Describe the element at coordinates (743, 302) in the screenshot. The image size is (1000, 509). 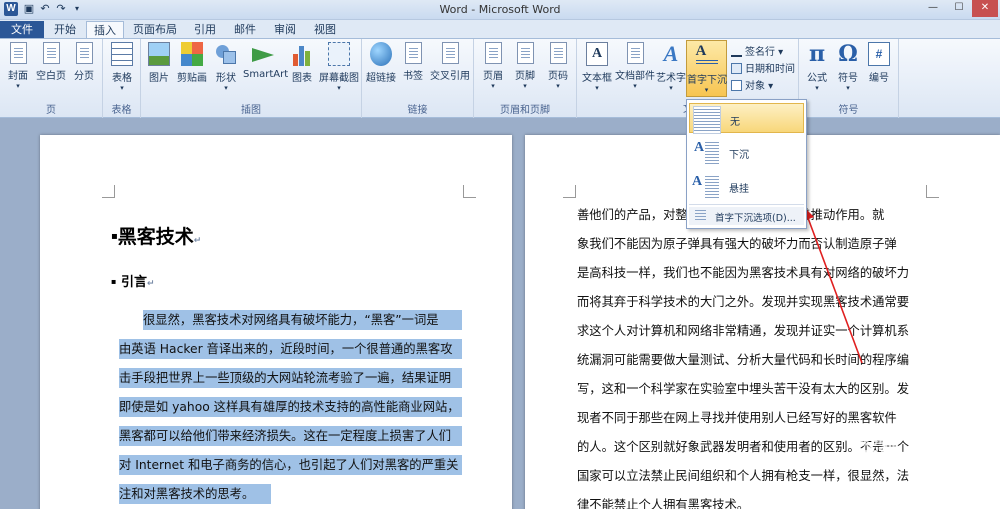
I see `paragraph-line: 而将其弃于科学技术的大门之外。发现并实现黑客技术通常要` at that location.